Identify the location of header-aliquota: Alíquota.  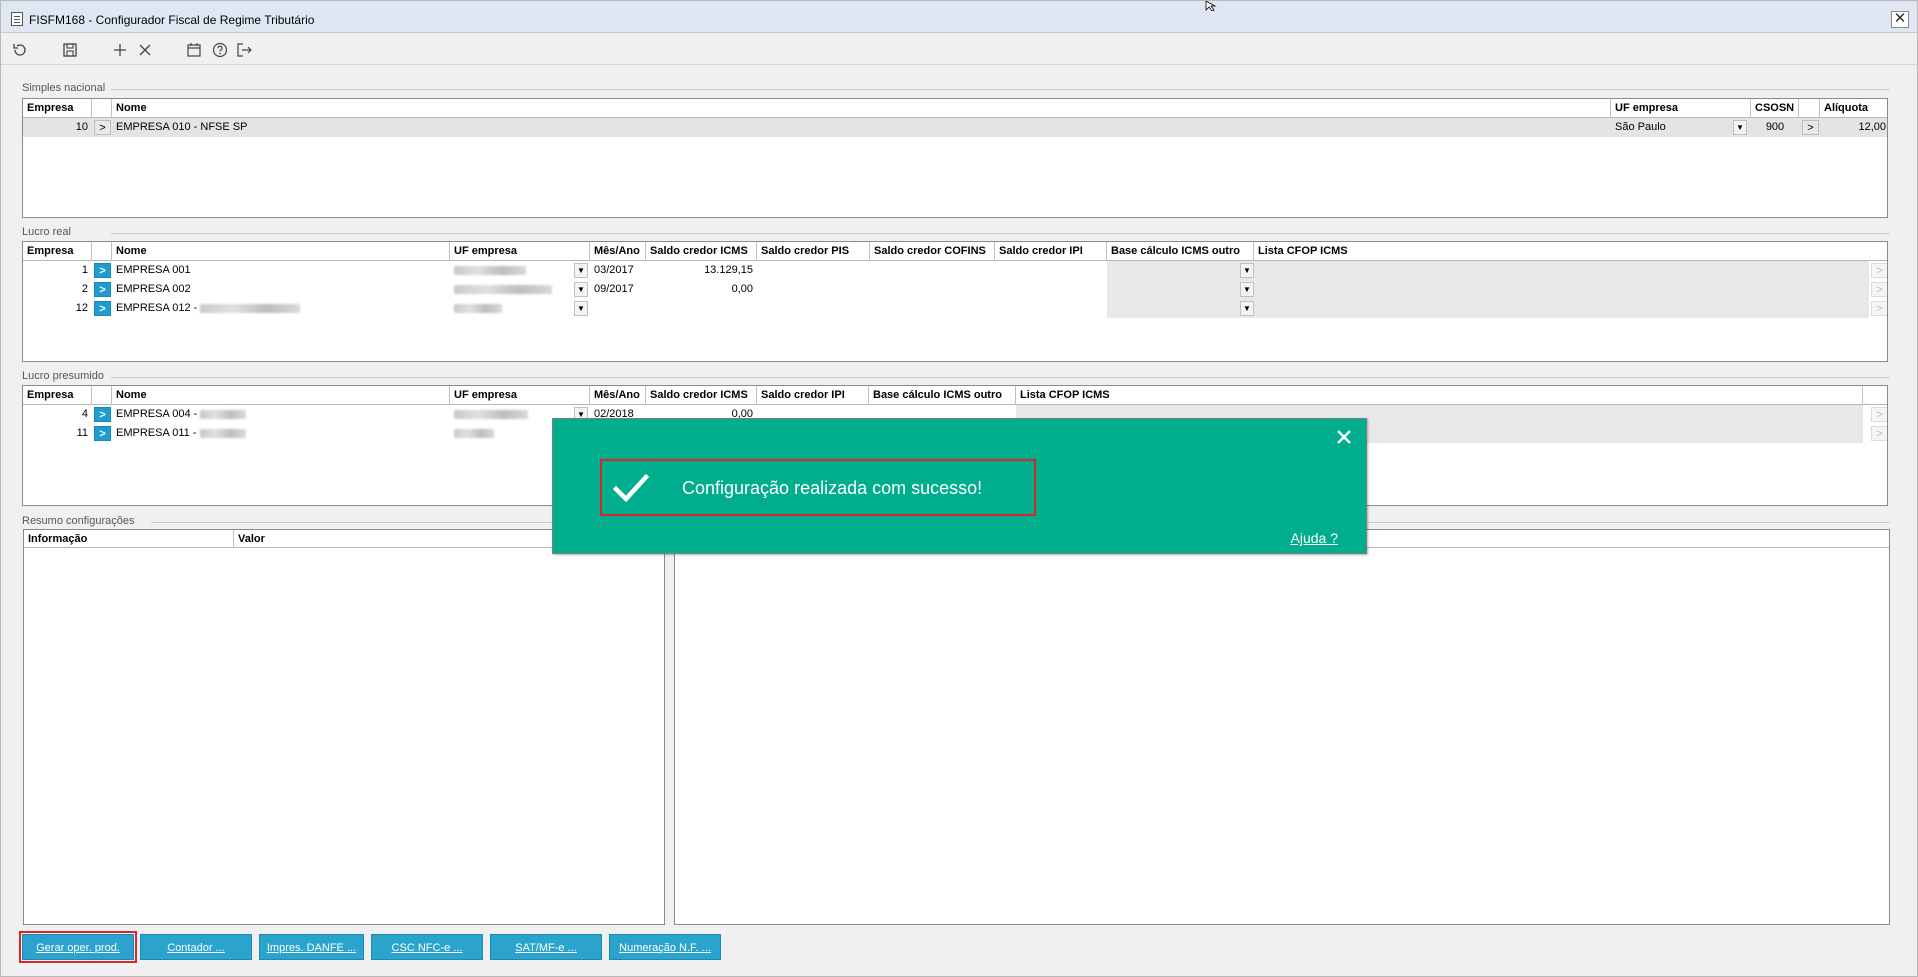
(1853, 108).